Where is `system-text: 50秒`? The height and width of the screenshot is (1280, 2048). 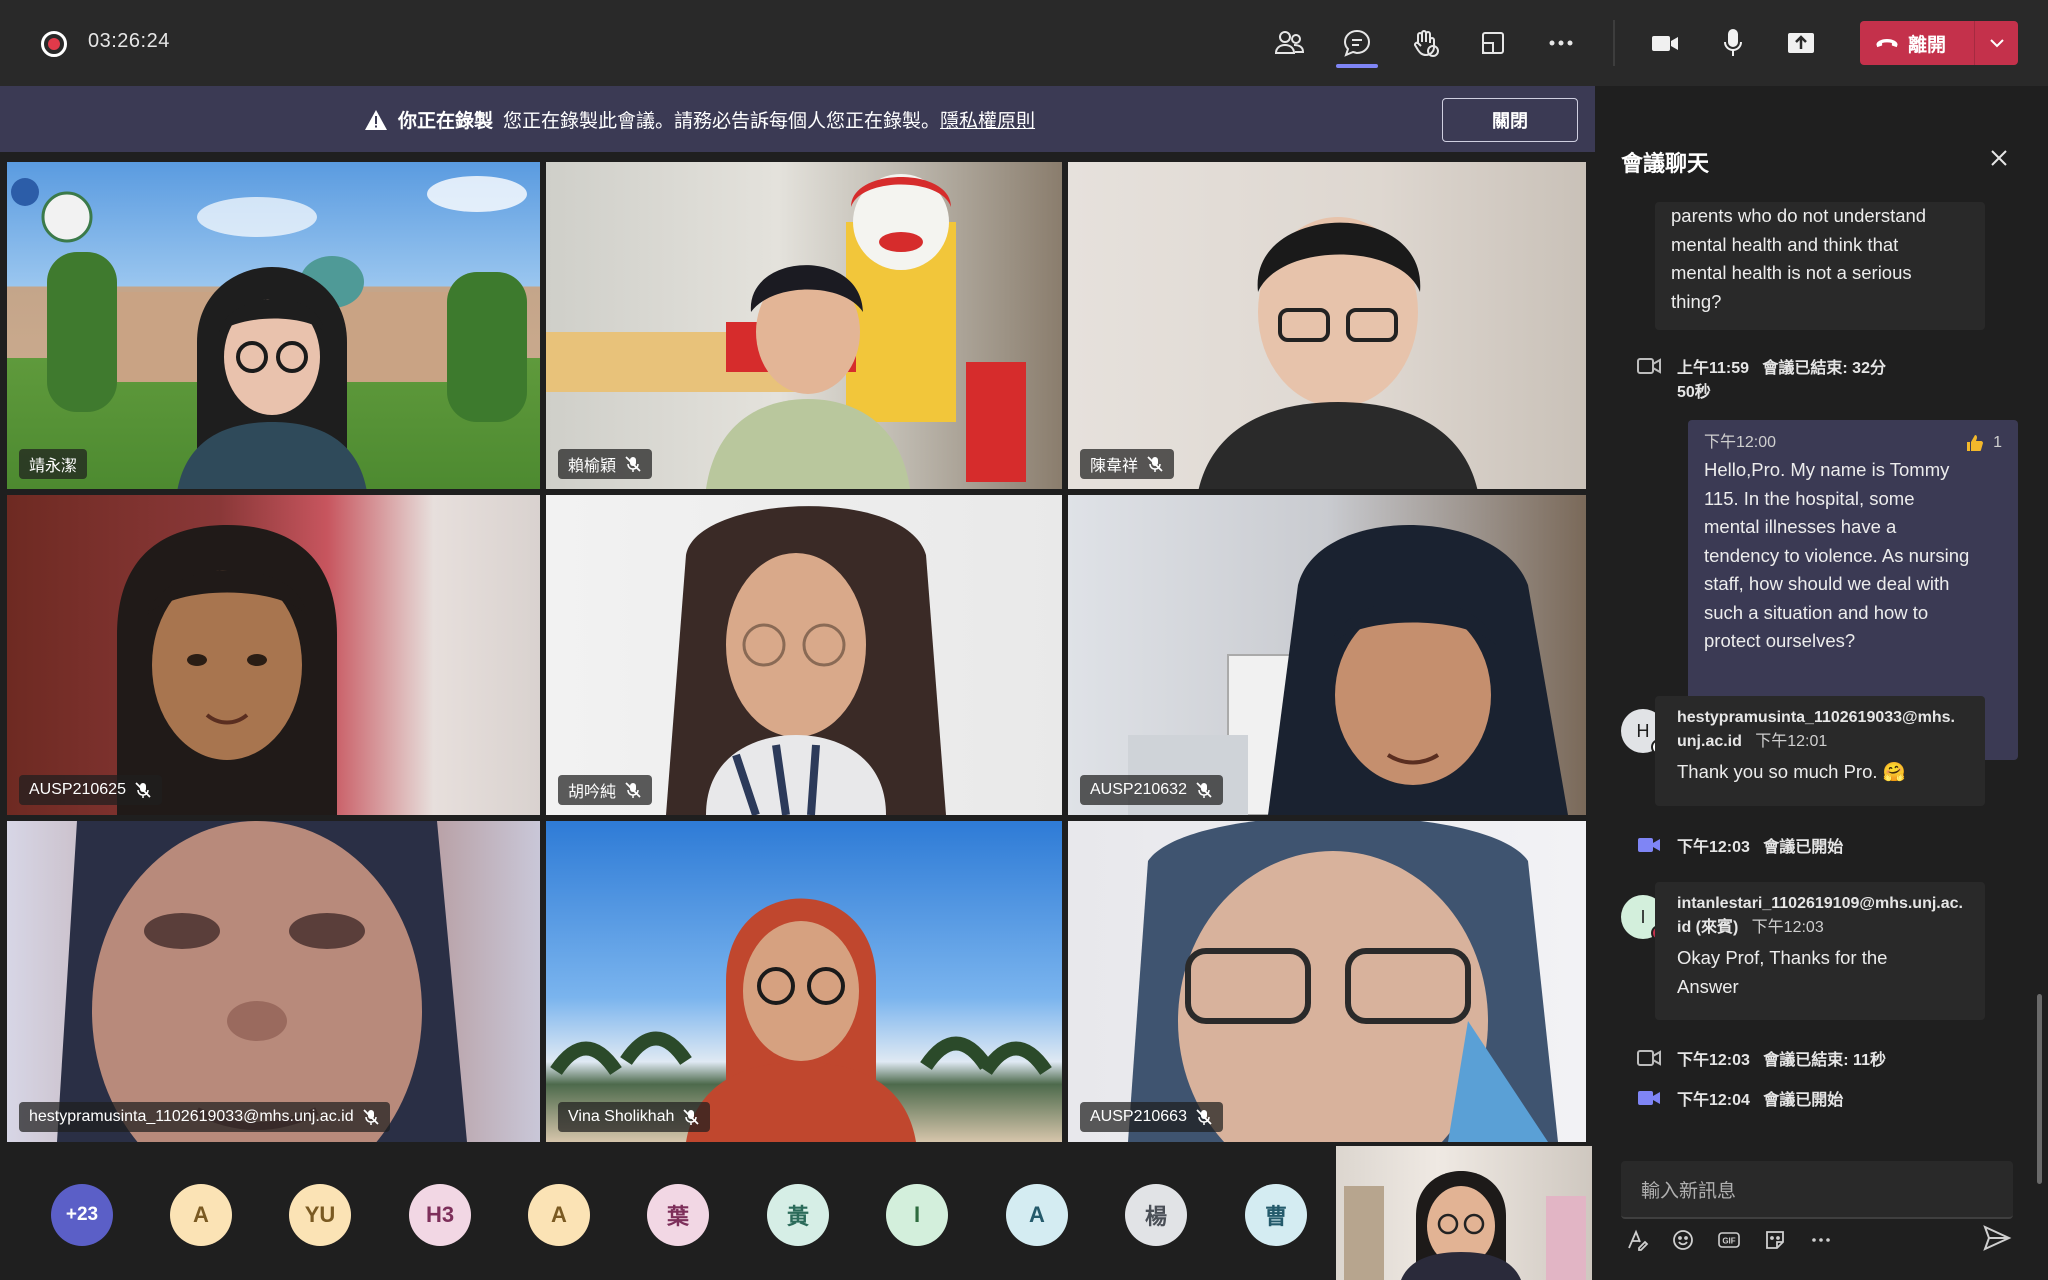 system-text: 50秒 is located at coordinates (1694, 392).